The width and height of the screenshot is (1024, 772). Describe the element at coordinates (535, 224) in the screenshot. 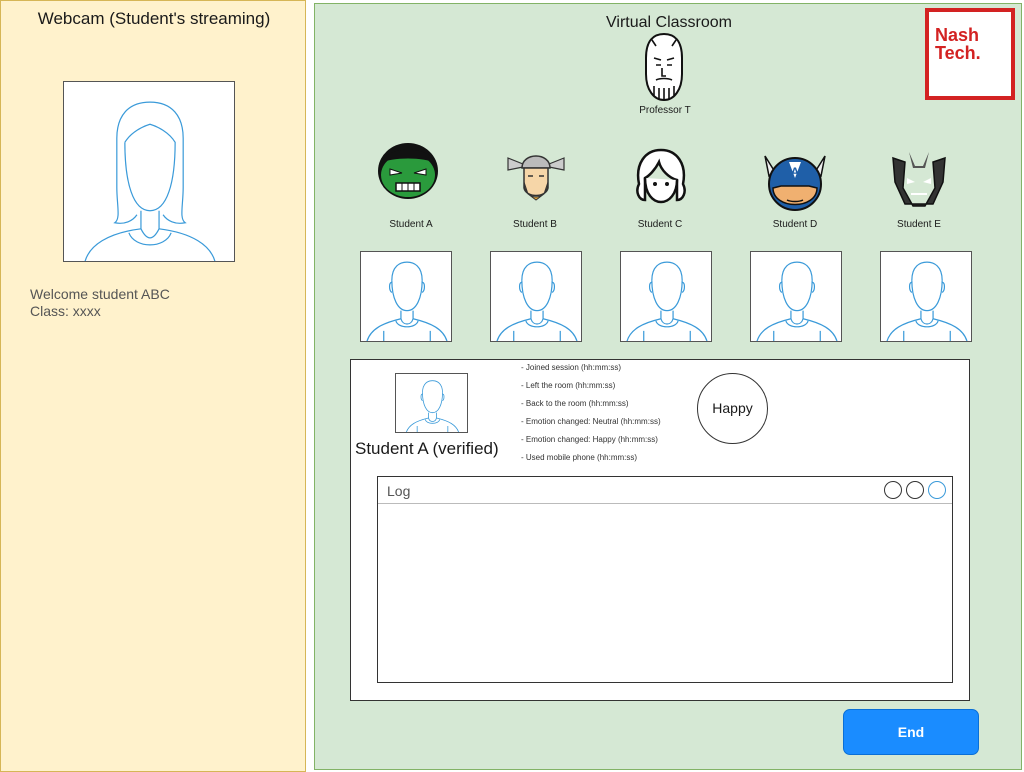

I see `student-name-b: Student B` at that location.